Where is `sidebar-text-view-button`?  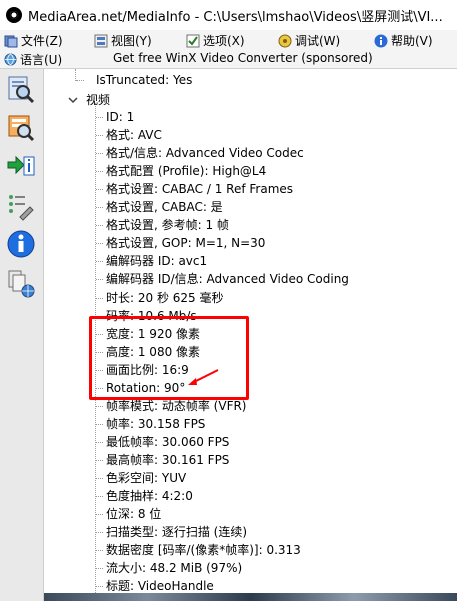
sidebar-text-view-button is located at coordinates (21, 206).